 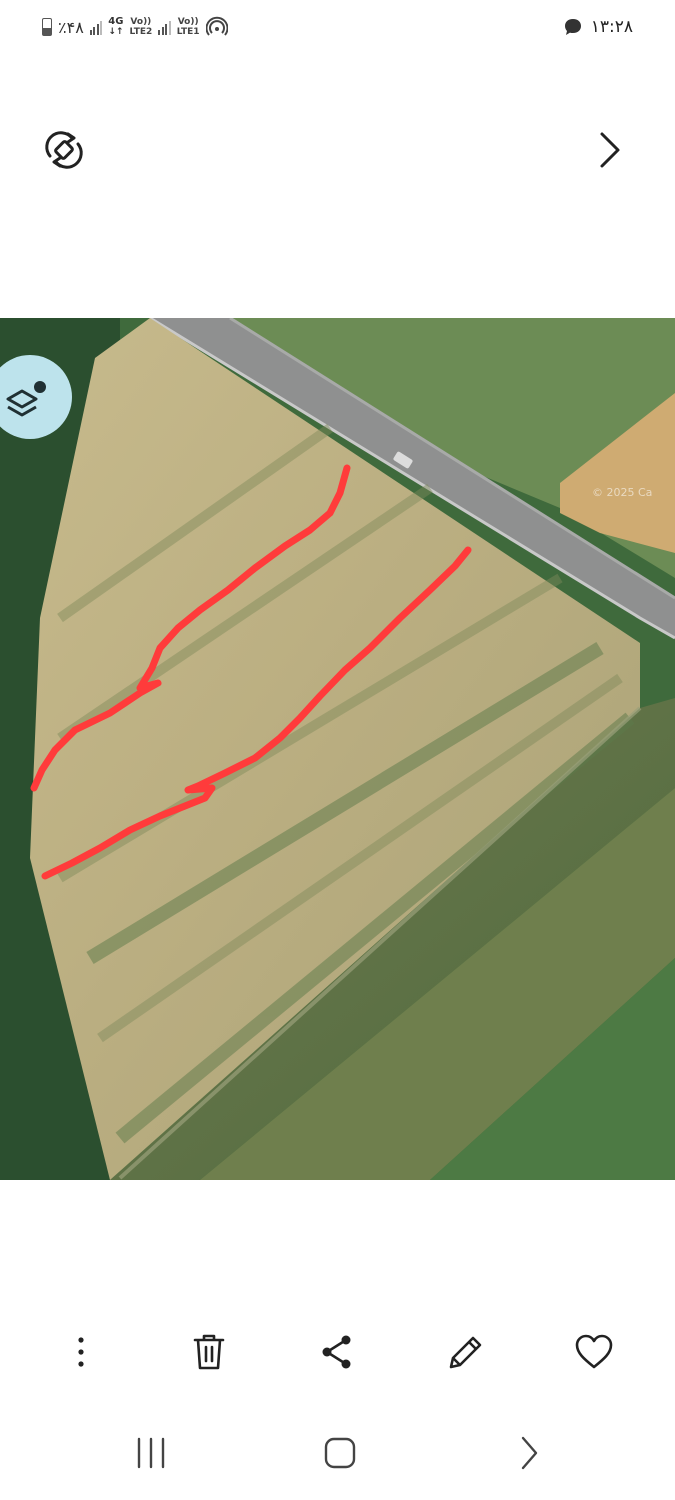 I want to click on action-bar, so click(x=337, y=1350).